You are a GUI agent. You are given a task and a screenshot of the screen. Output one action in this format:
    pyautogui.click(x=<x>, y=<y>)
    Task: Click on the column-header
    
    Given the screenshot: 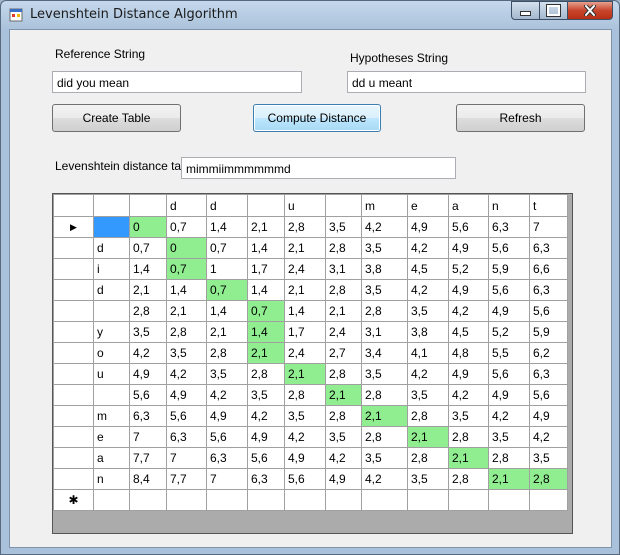 What is the action you would take?
    pyautogui.click(x=148, y=205)
    